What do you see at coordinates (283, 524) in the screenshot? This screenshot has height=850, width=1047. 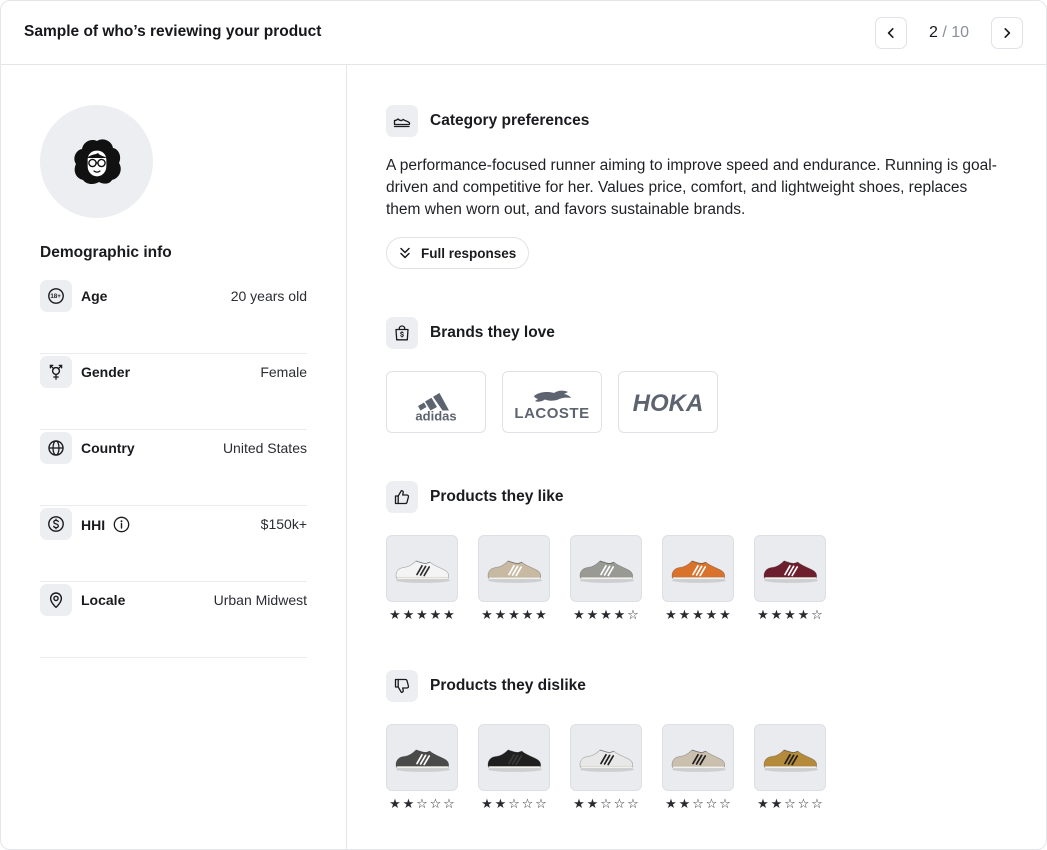 I see `hhi-value: $150k+` at bounding box center [283, 524].